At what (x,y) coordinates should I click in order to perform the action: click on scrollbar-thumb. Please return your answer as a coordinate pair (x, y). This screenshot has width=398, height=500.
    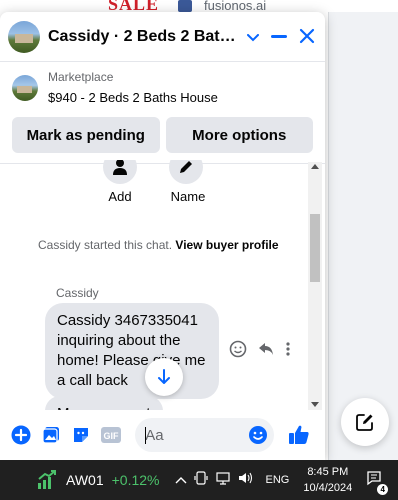
    Looking at the image, I should click on (315, 248).